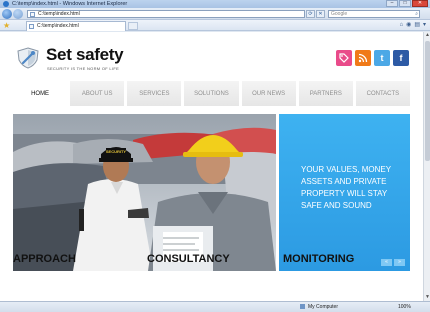 The height and width of the screenshot is (312, 430). What do you see at coordinates (28, 58) in the screenshot?
I see `shield-logo-icon` at bounding box center [28, 58].